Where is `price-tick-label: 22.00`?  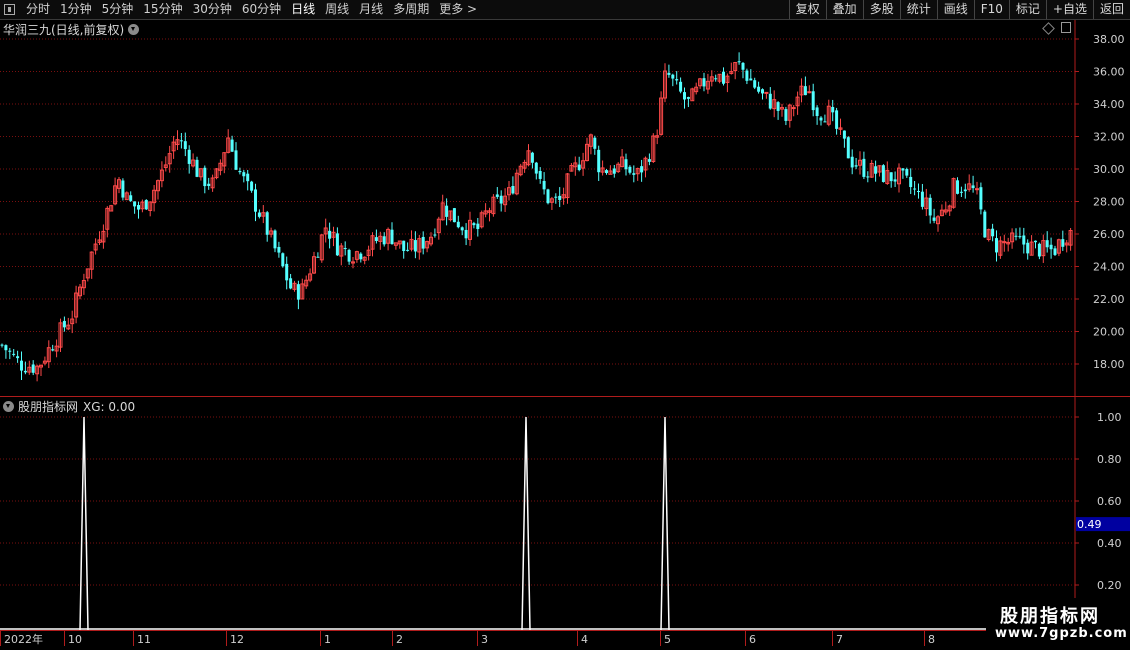 price-tick-label: 22.00 is located at coordinates (1109, 299).